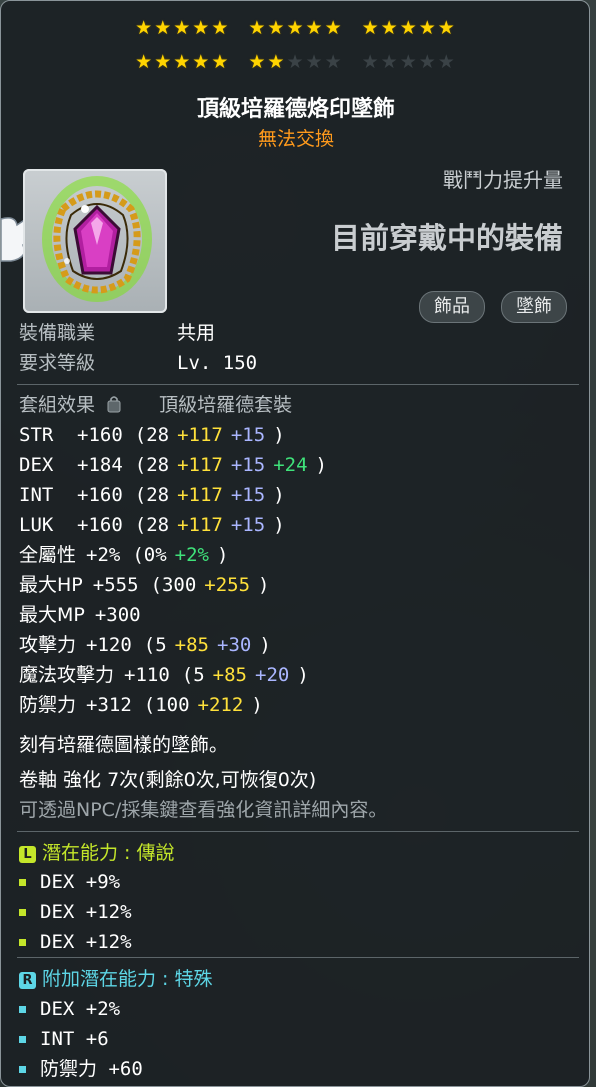 This screenshot has height=1087, width=596. I want to click on stat-name: STR, so click(36, 435).